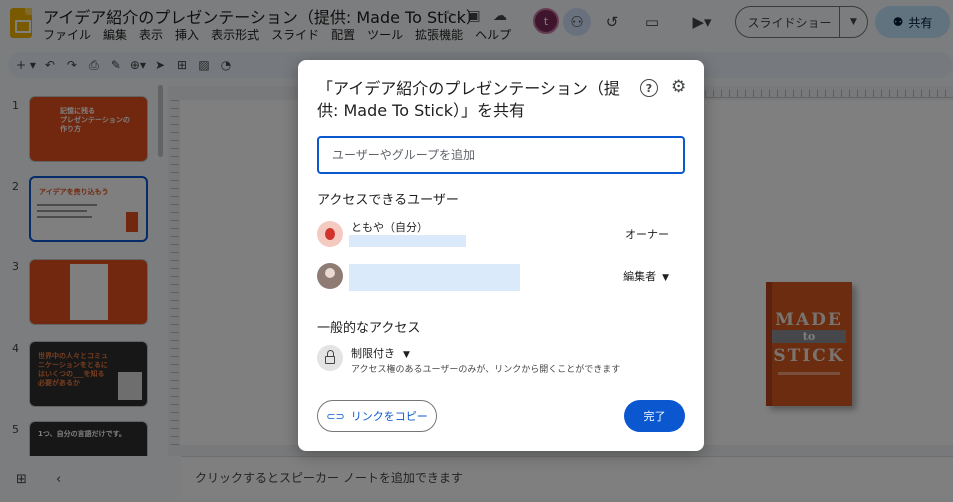  Describe the element at coordinates (389, 227) in the screenshot. I see `user-name: ともや（自分）` at that location.